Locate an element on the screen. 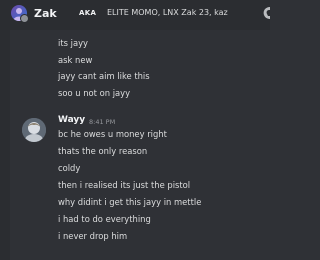  message-line: i had to do everything is located at coordinates (104, 219).